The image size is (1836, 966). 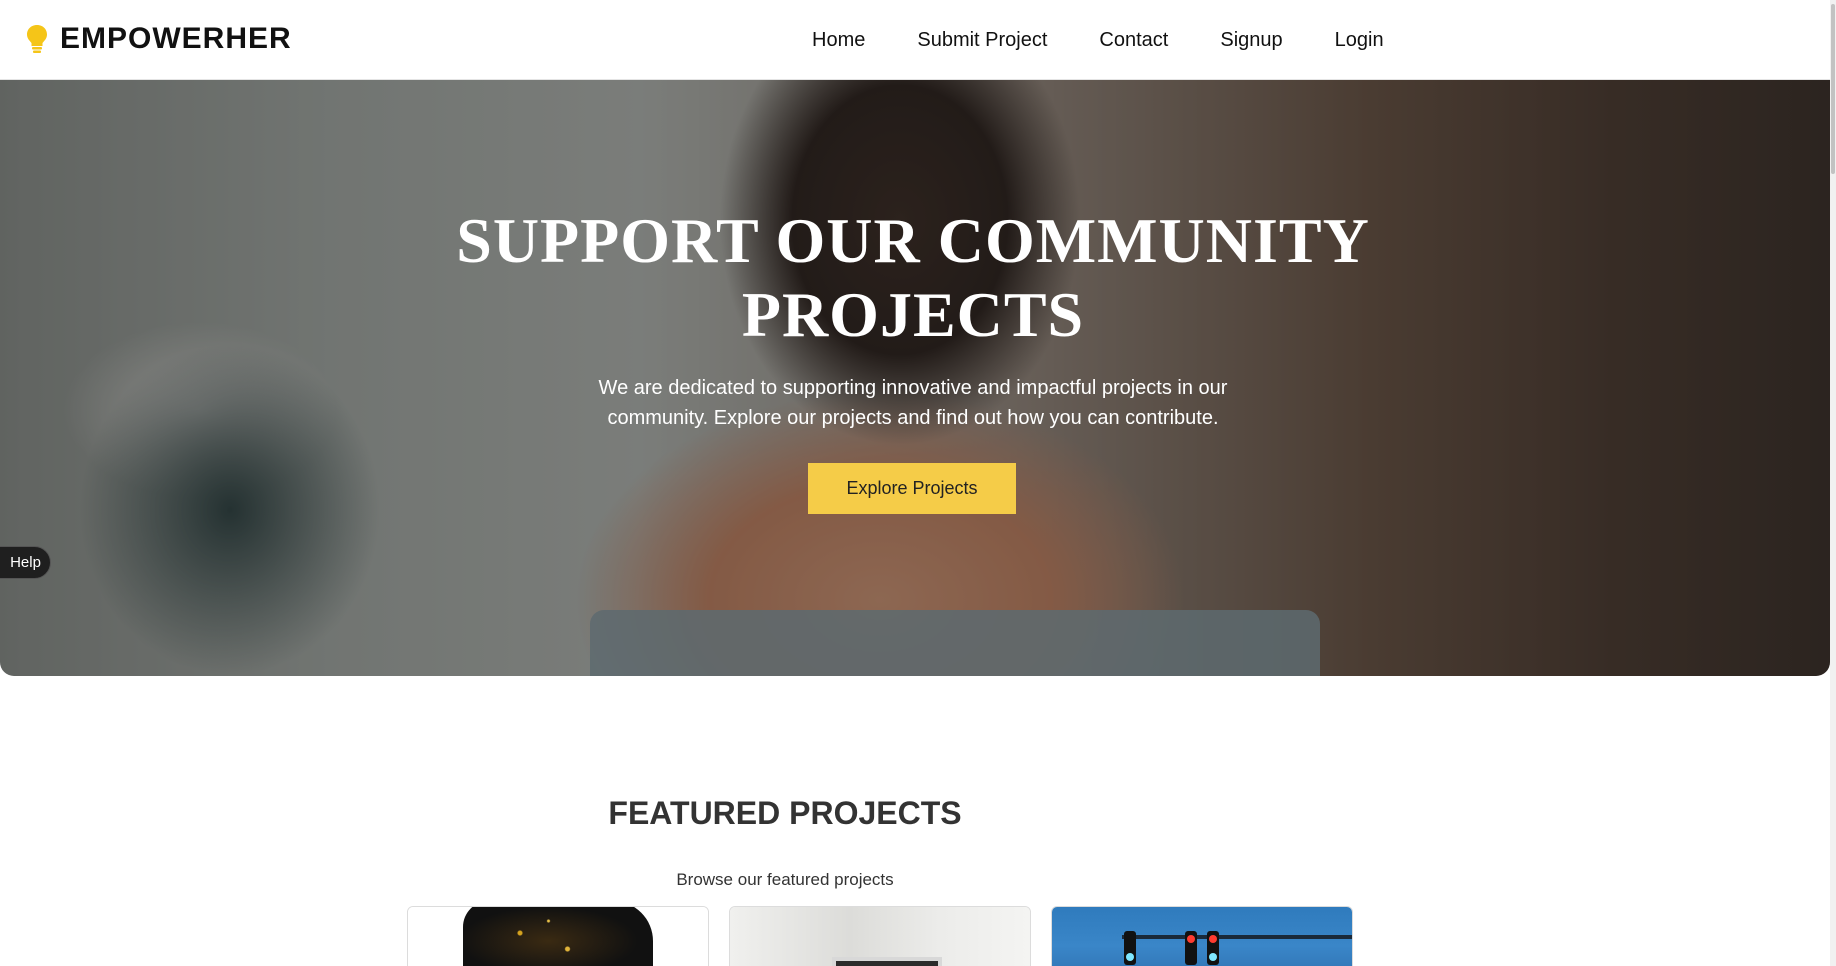 I want to click on smartwatch-image, so click(x=558, y=936).